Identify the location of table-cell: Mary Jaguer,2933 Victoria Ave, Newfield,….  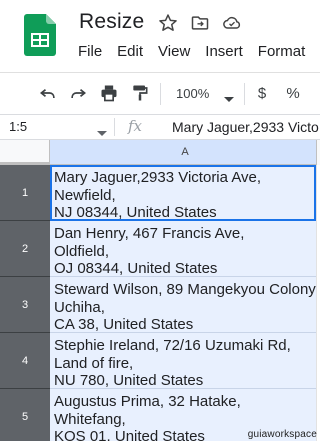
(183, 193).